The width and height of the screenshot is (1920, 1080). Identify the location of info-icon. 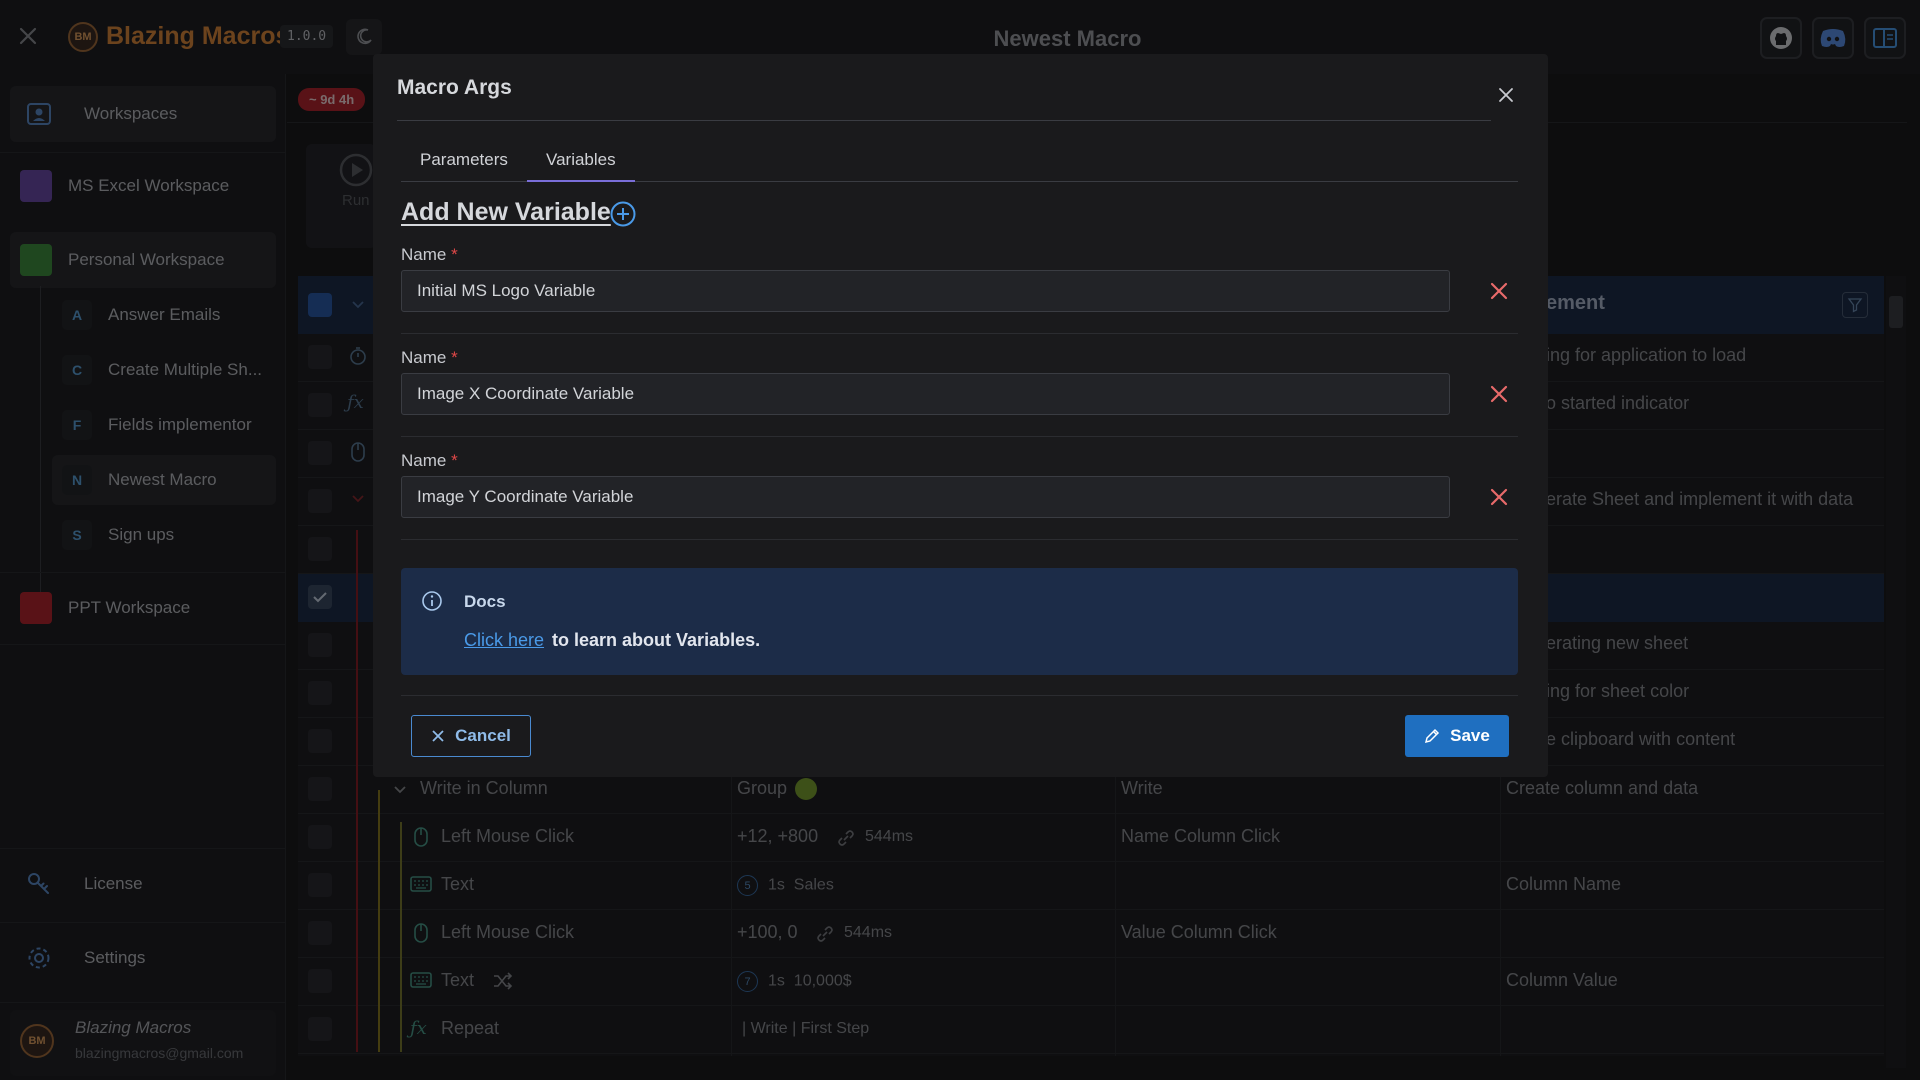
(432, 601).